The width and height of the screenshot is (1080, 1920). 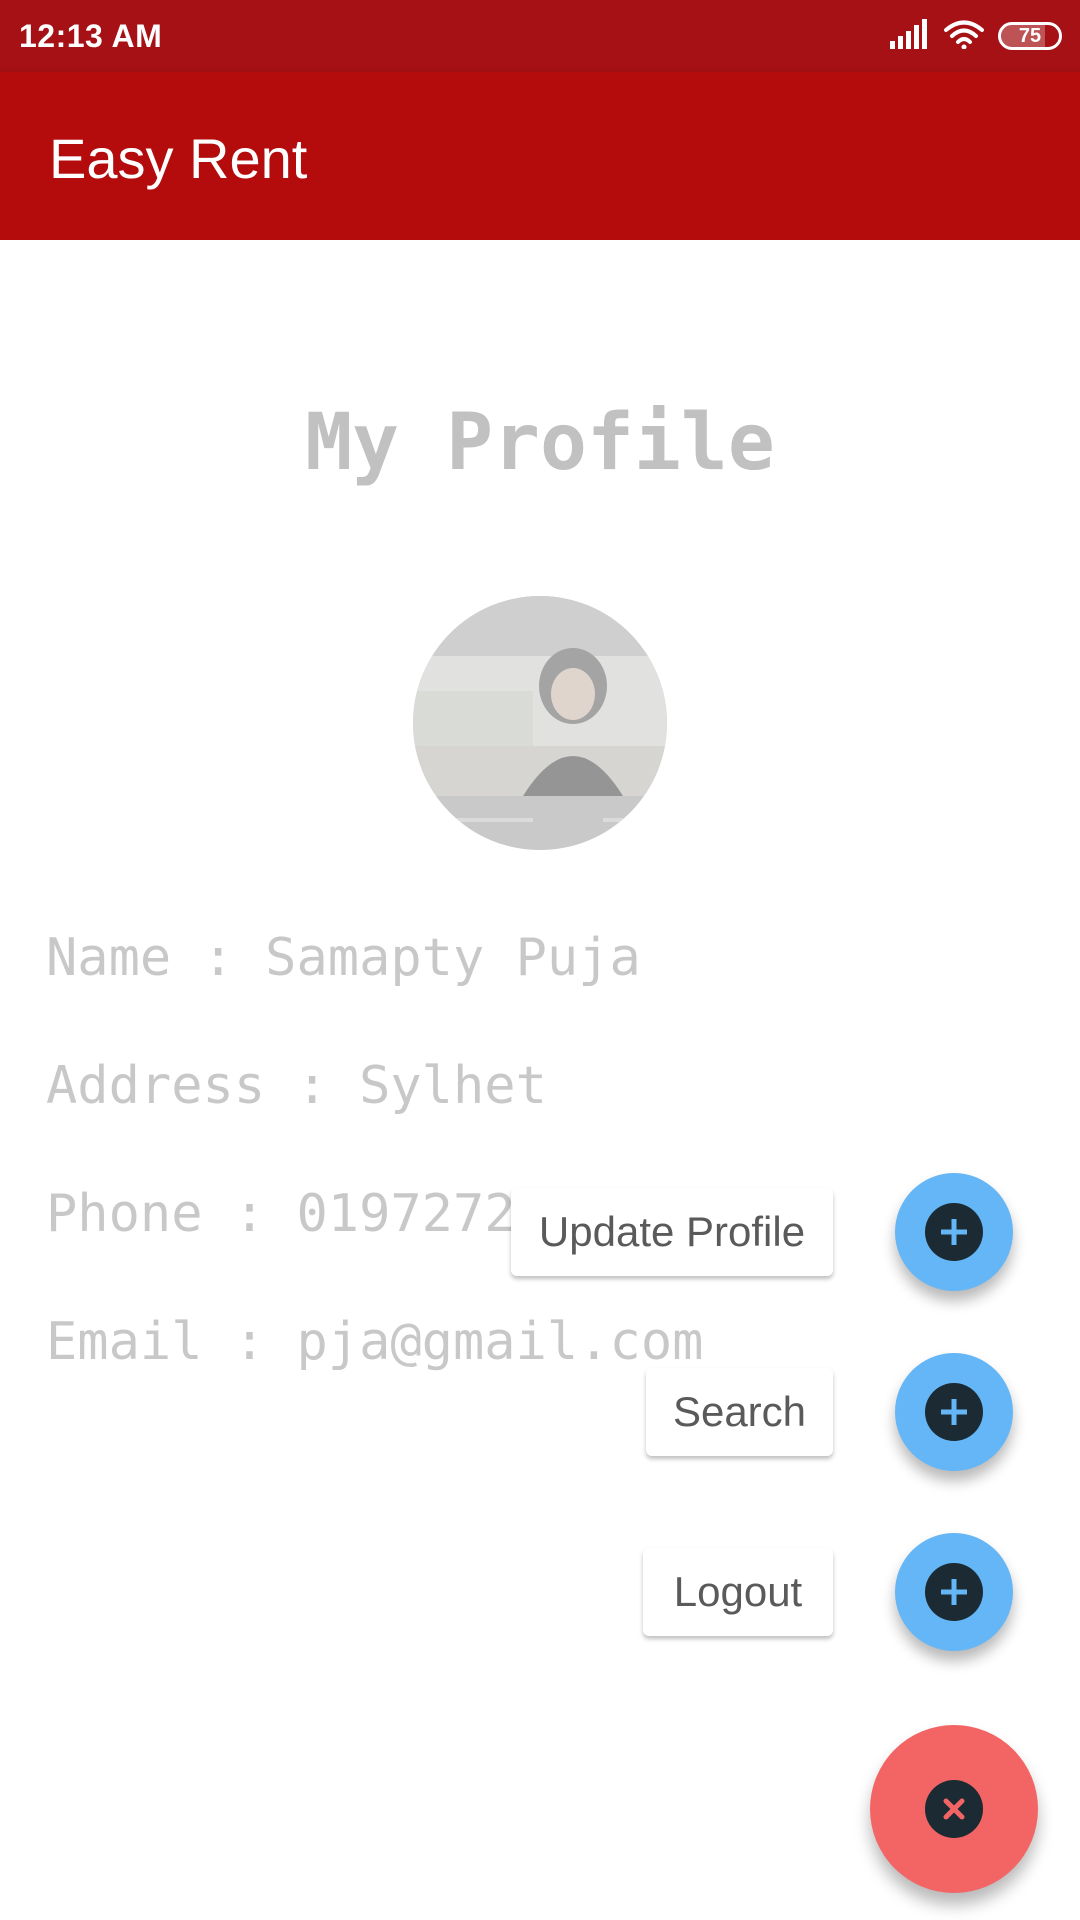 I want to click on wifi-icon, so click(x=964, y=36).